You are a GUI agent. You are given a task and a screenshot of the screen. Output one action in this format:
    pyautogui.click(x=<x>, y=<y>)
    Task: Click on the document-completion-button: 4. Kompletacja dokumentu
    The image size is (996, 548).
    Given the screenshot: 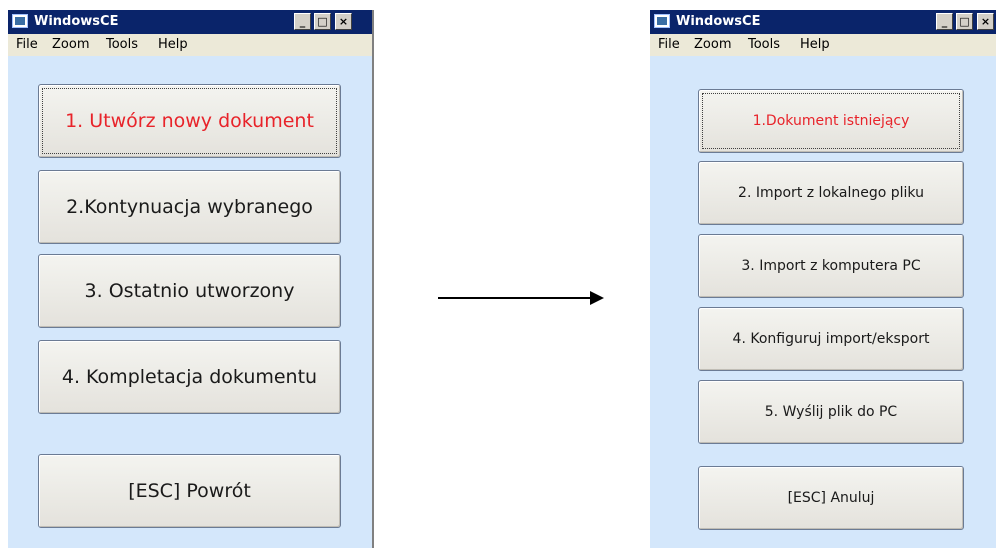 What is the action you would take?
    pyautogui.click(x=189, y=377)
    